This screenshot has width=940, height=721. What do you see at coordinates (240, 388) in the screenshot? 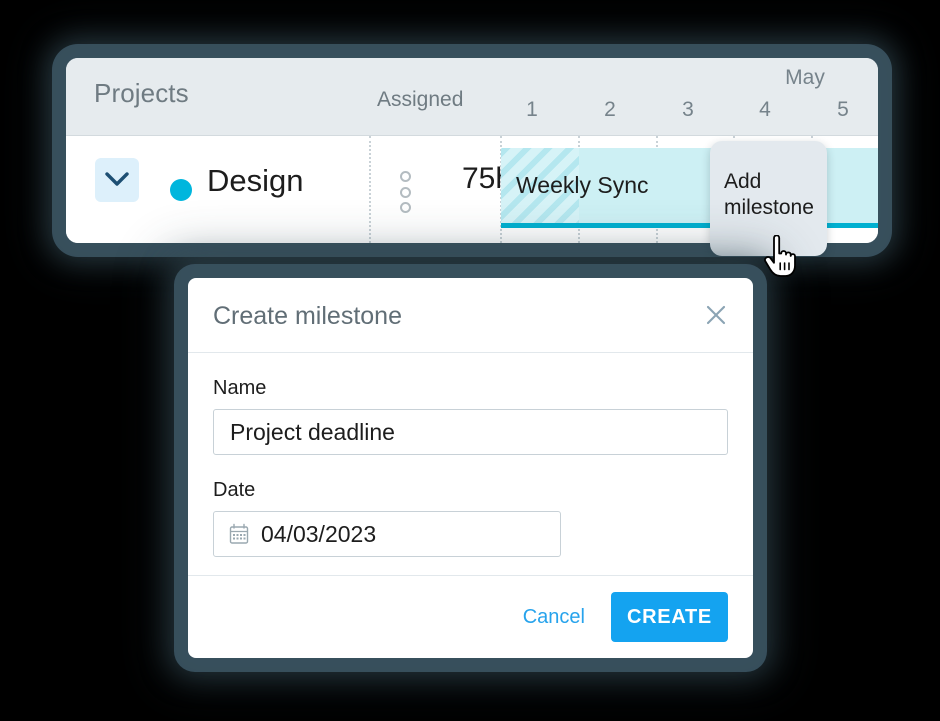
I see `name-field-label: Name` at bounding box center [240, 388].